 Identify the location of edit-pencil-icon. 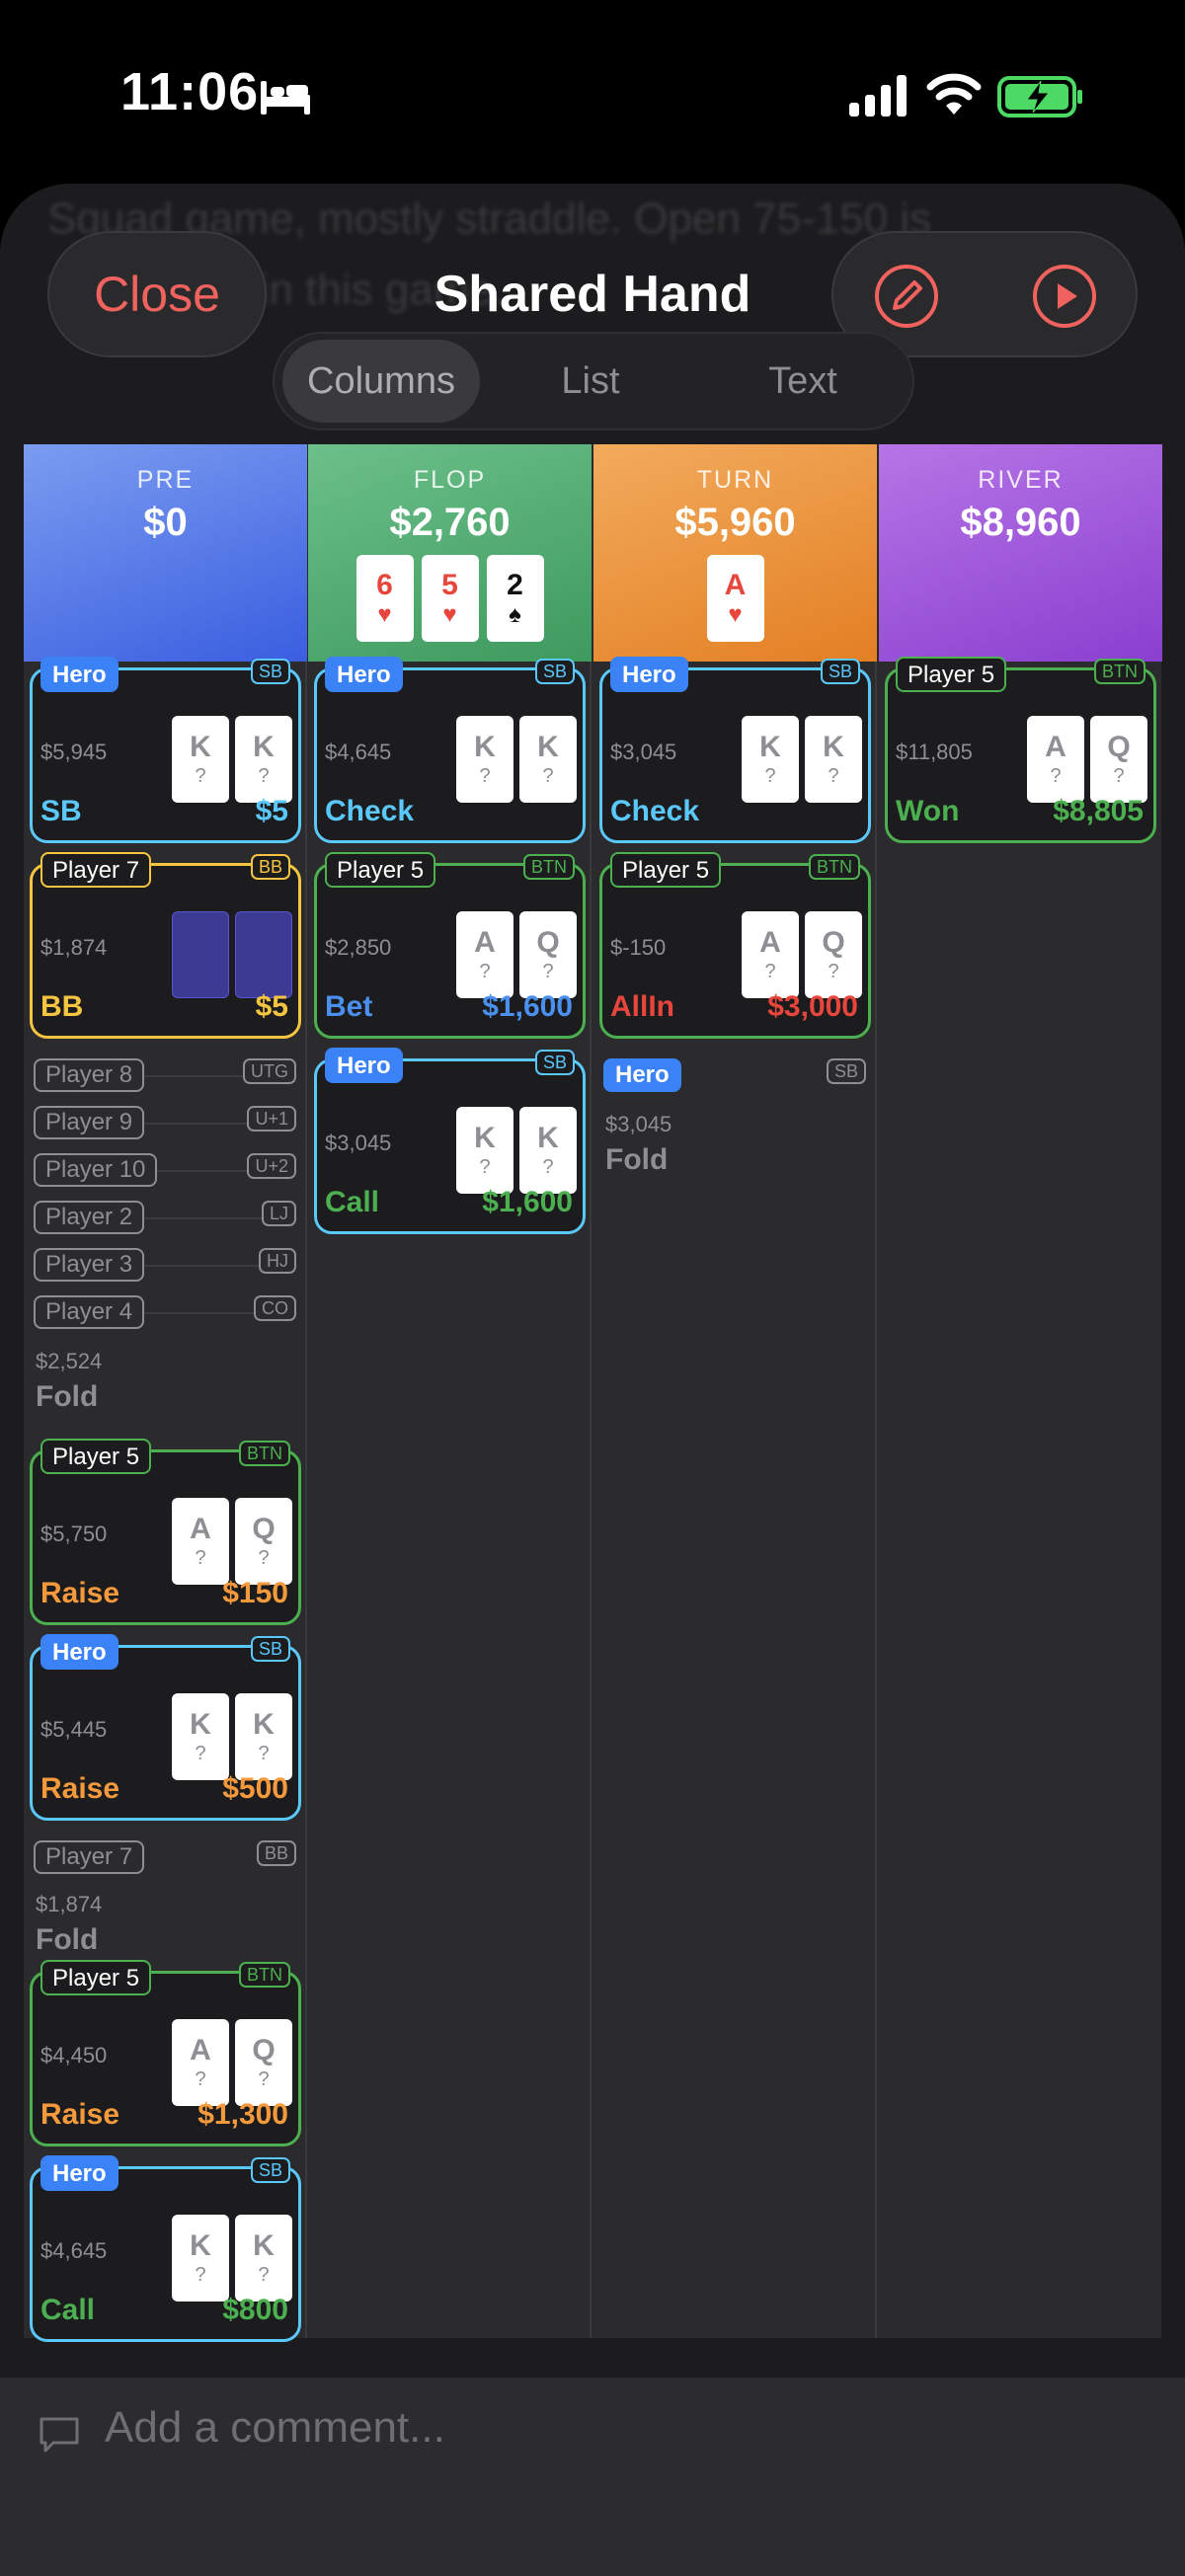
(907, 296).